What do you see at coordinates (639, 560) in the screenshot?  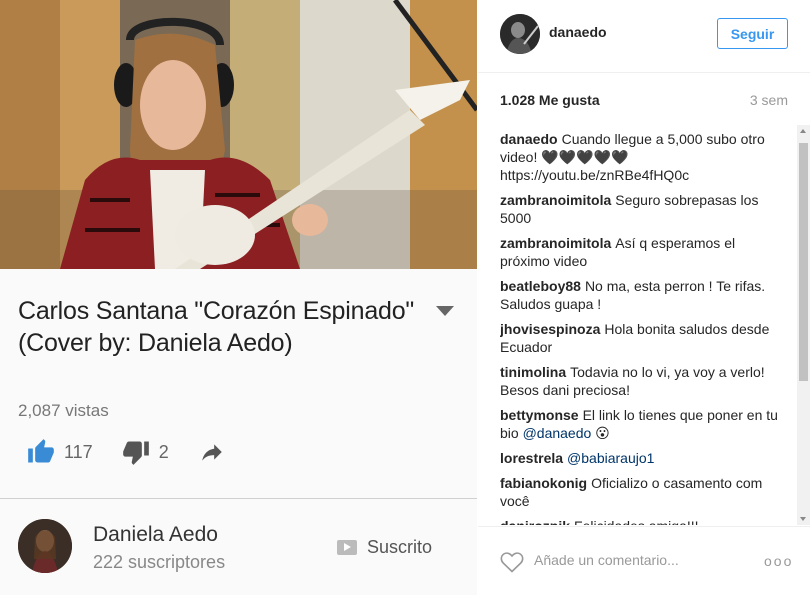 I see `comment-input` at bounding box center [639, 560].